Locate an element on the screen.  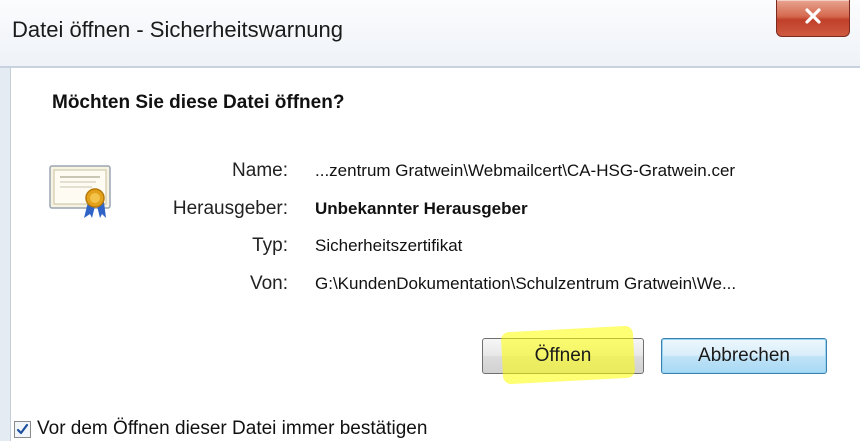
name-label: Name: is located at coordinates (260, 170).